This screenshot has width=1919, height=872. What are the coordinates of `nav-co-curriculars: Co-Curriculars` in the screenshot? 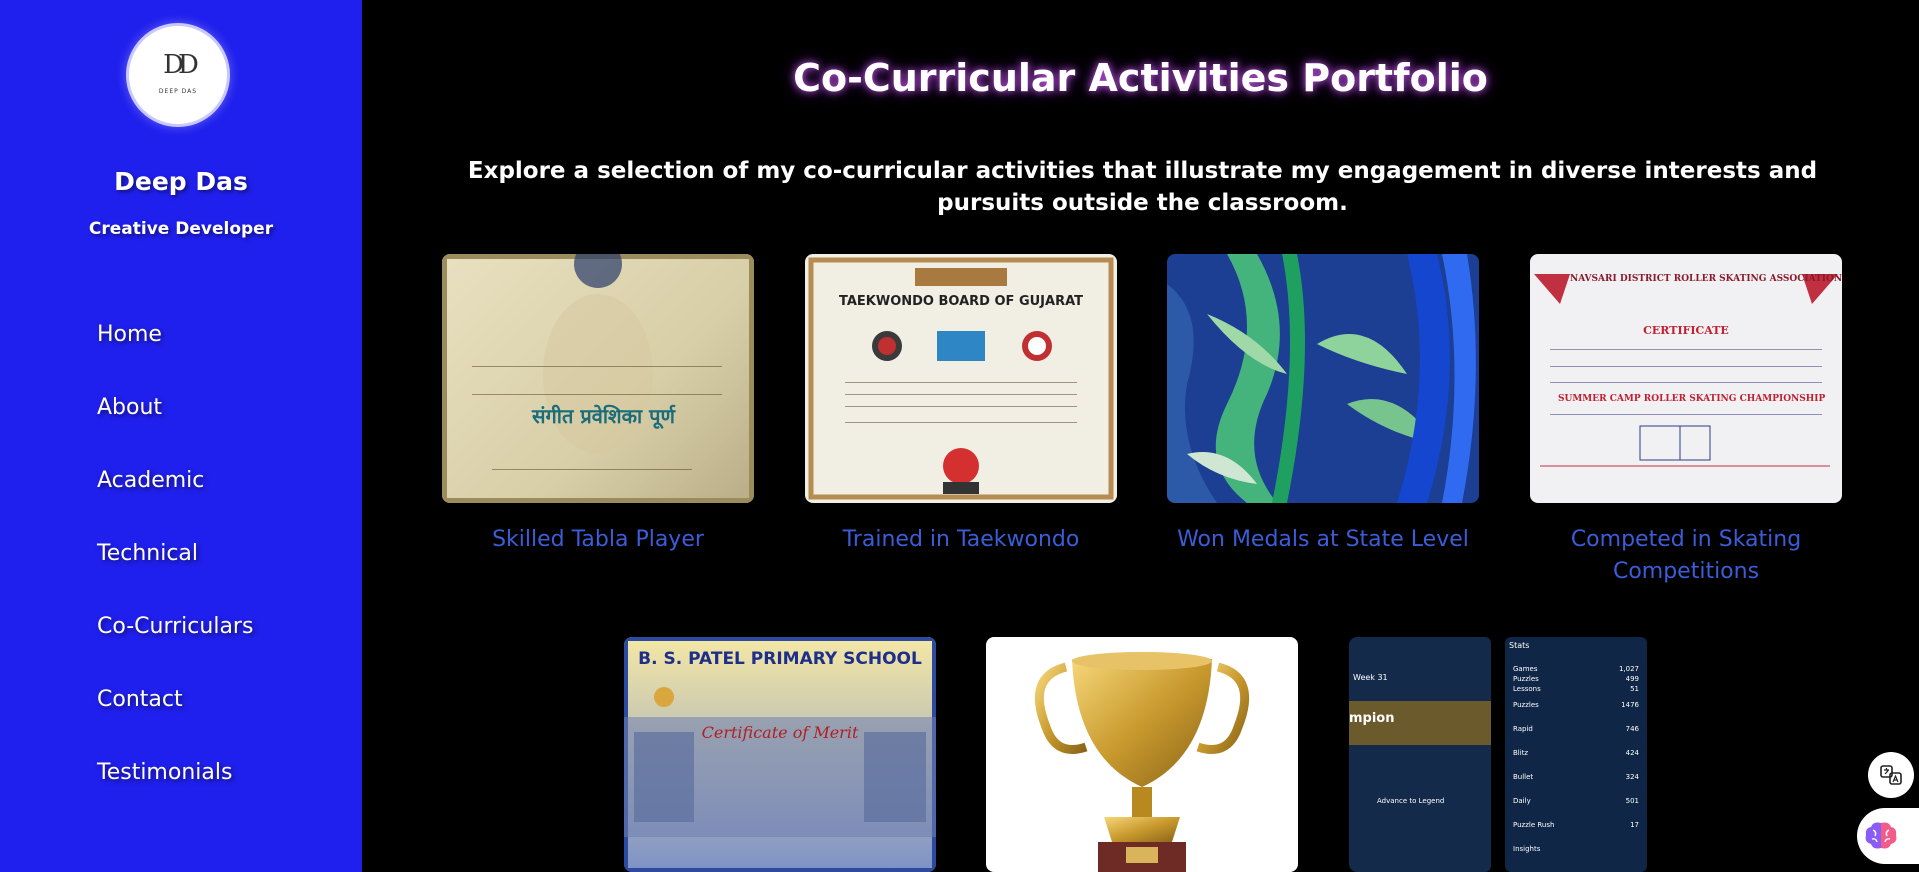 It's located at (175, 626).